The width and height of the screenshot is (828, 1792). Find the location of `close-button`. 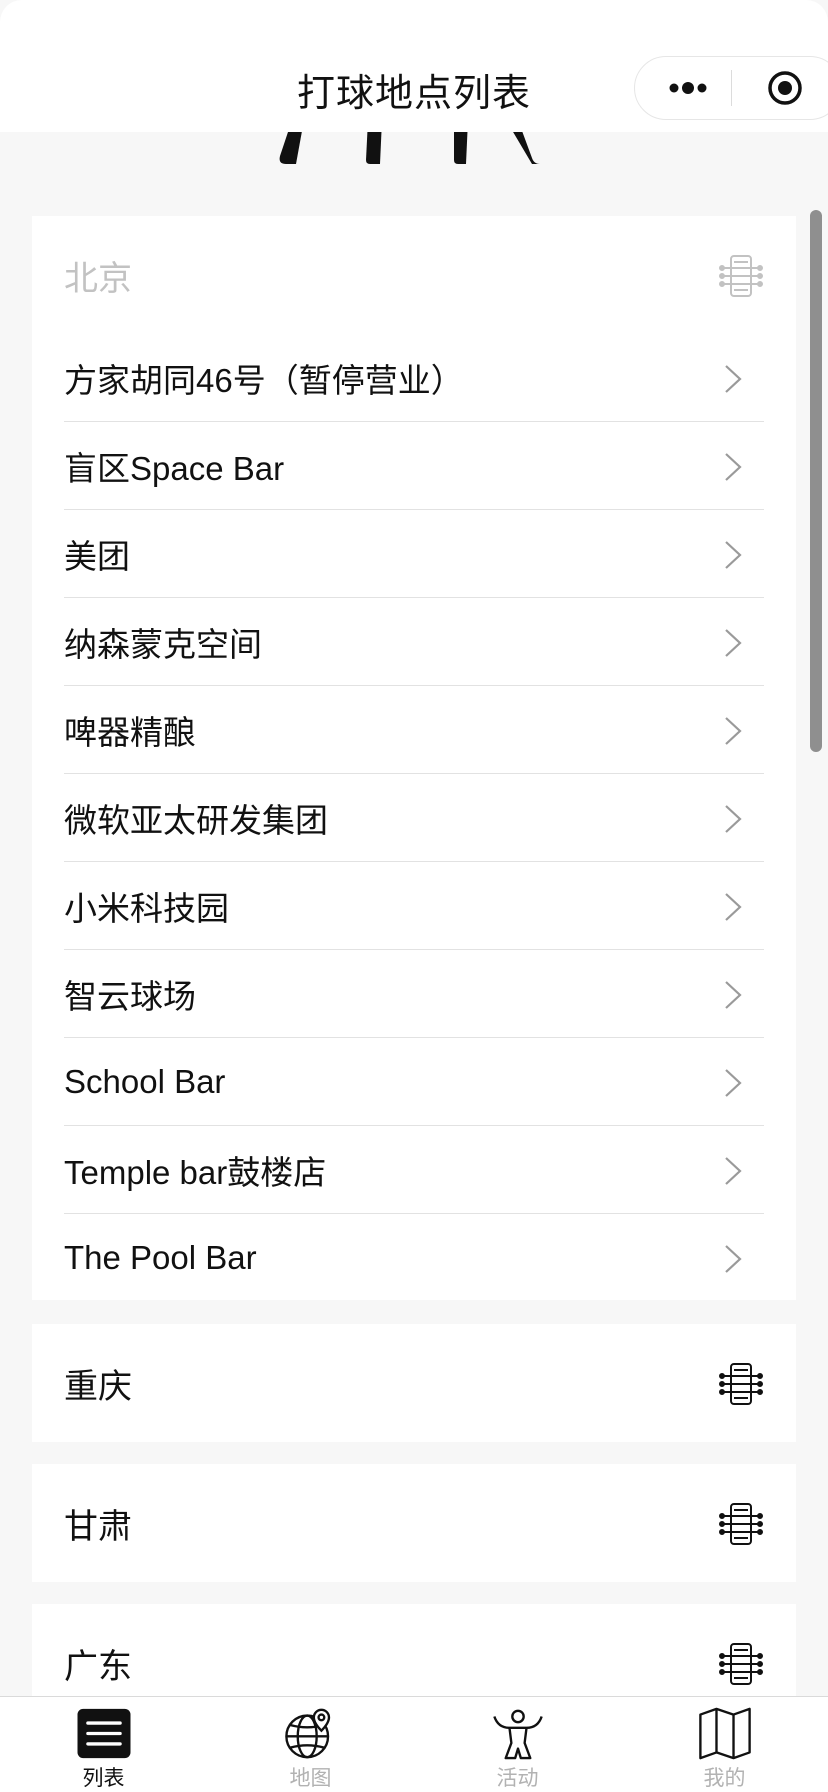

close-button is located at coordinates (785, 88).